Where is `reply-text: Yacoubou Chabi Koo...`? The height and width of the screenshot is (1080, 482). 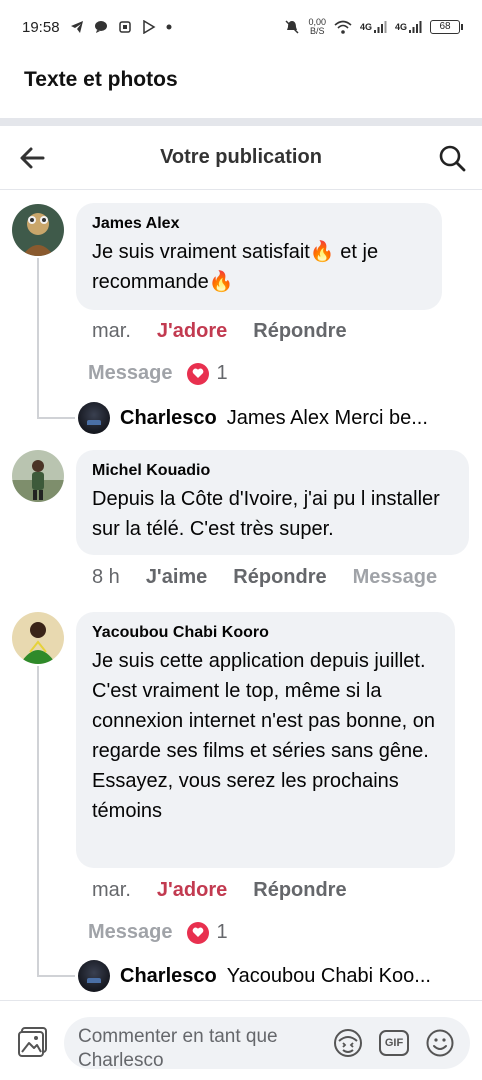
reply-text: Yacoubou Chabi Koo... is located at coordinates (328, 975).